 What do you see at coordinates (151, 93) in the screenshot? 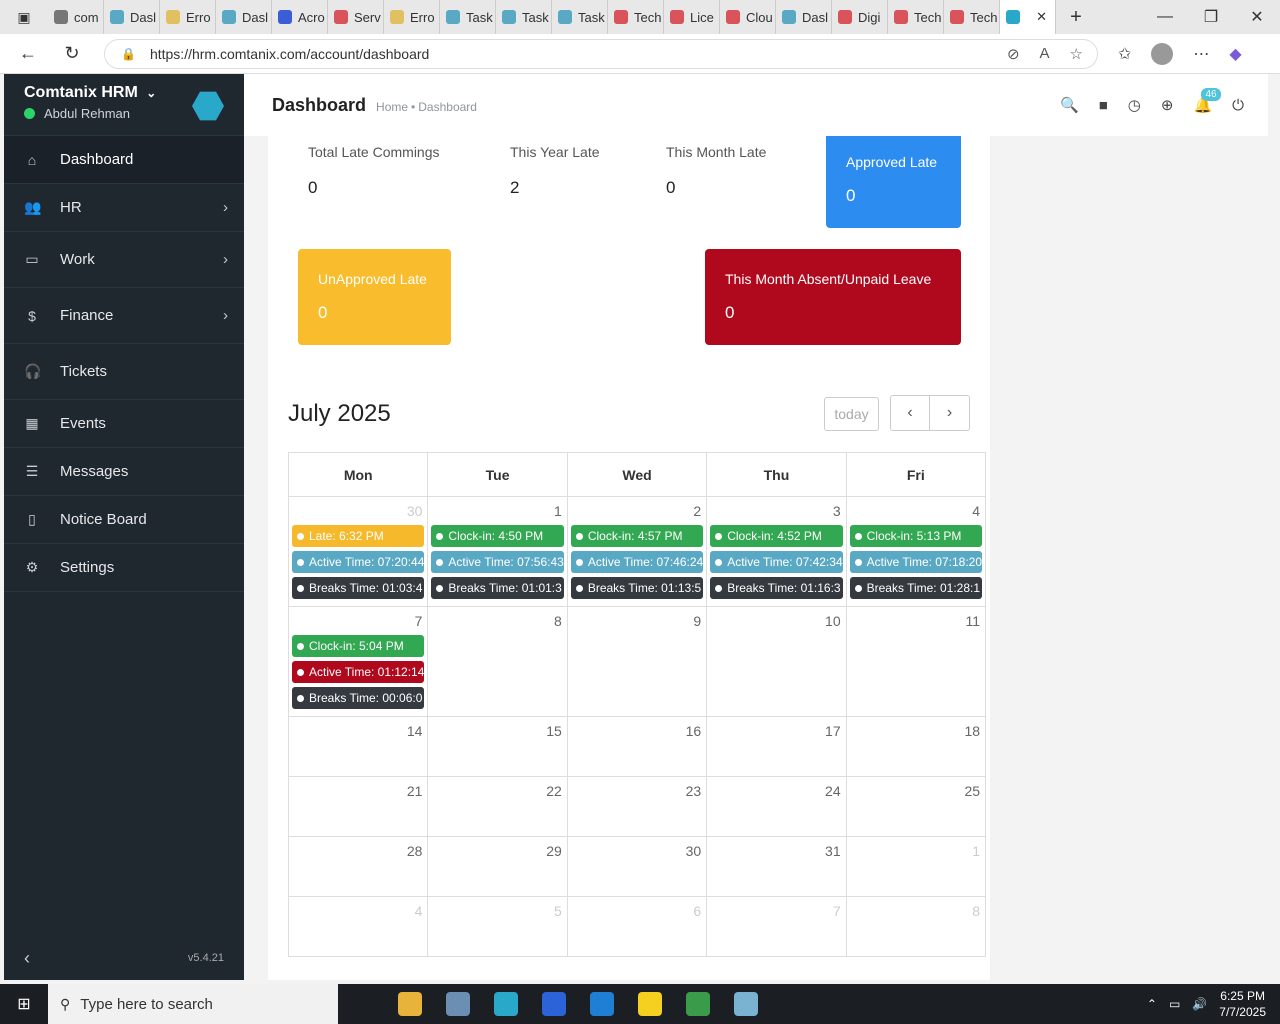
I see `chevron-down-icon: ⌄` at bounding box center [151, 93].